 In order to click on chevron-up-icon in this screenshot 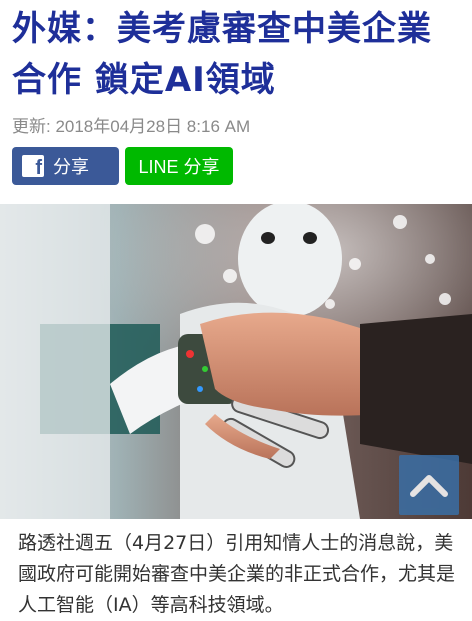, I will do `click(429, 486)`.